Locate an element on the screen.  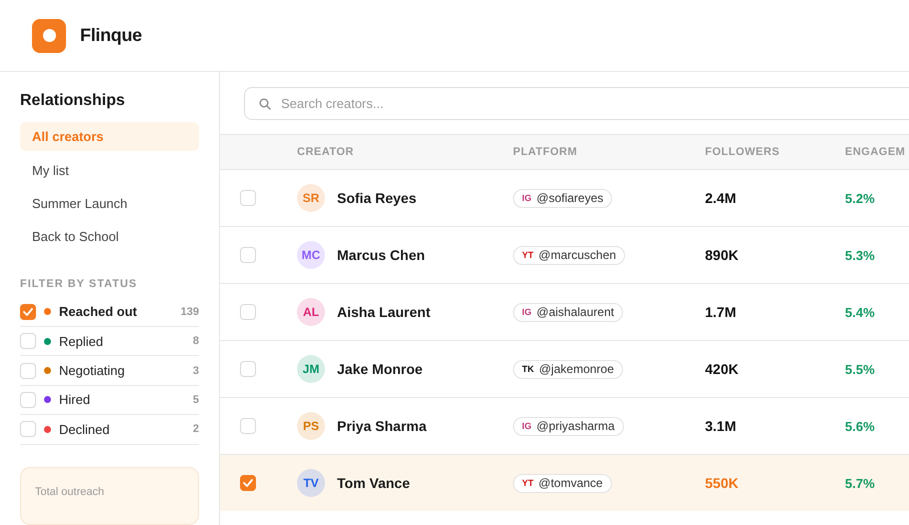
column-header: ENGAGEM is located at coordinates (875, 152).